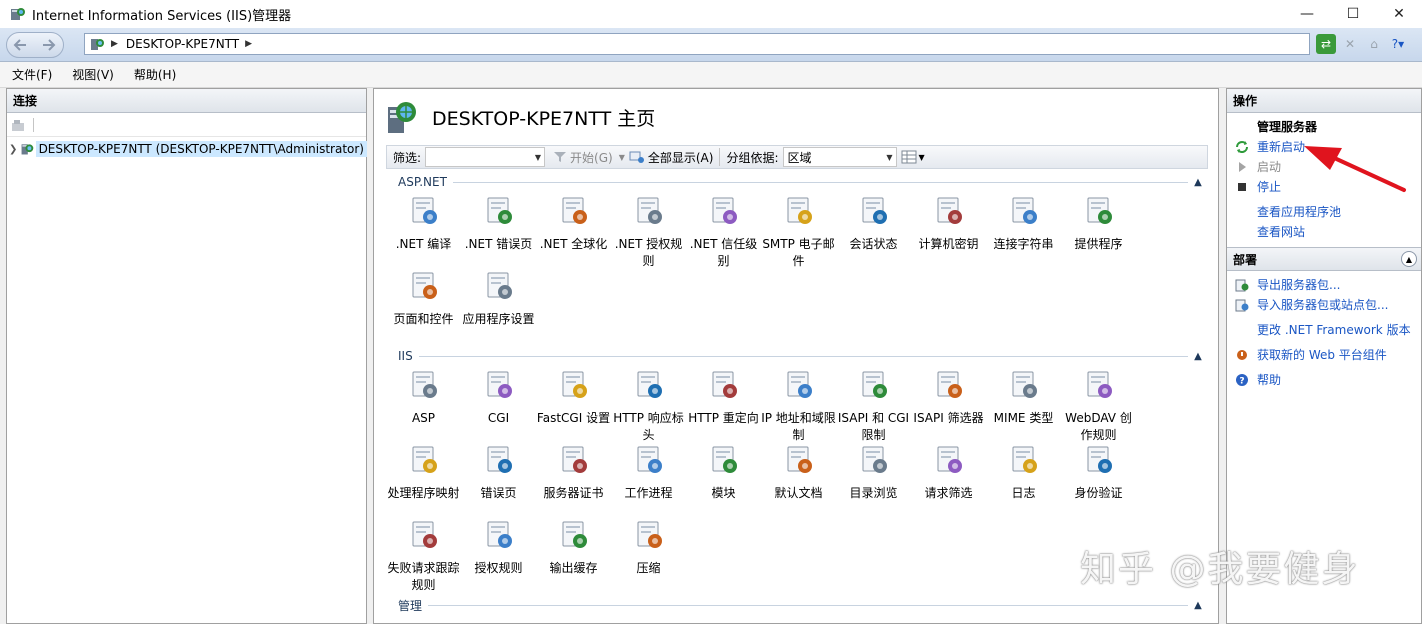 The width and height of the screenshot is (1422, 624). I want to click on web-platform-label: 获取新的 Web 平台组件, so click(1322, 355).